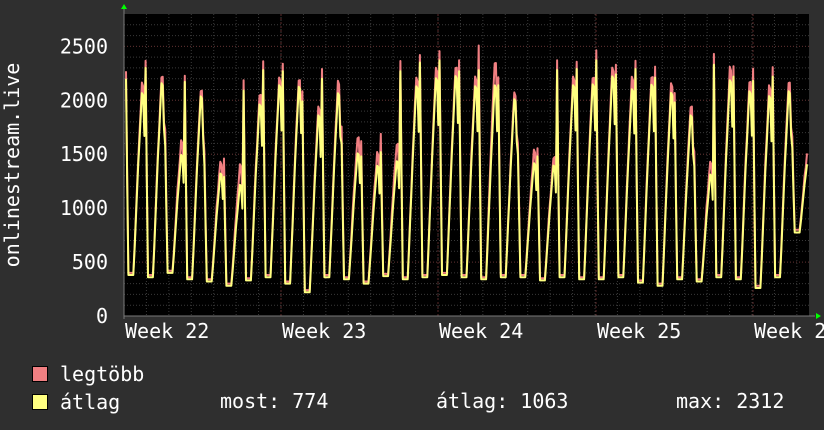 The width and height of the screenshot is (824, 430). What do you see at coordinates (40, 402) in the screenshot?
I see `legend-swatch-avg` at bounding box center [40, 402].